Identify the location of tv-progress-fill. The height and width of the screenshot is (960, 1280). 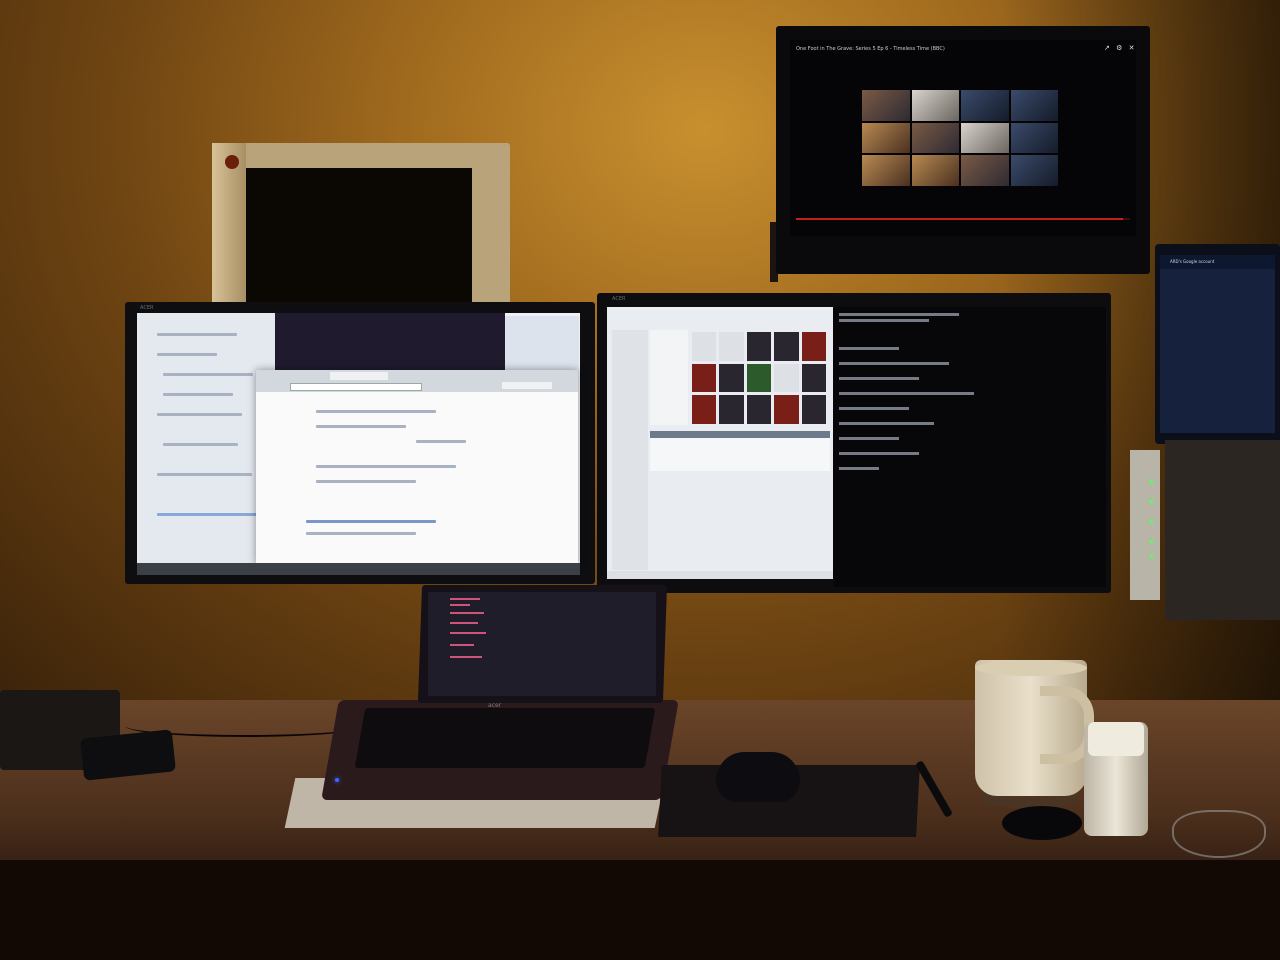
(960, 219).